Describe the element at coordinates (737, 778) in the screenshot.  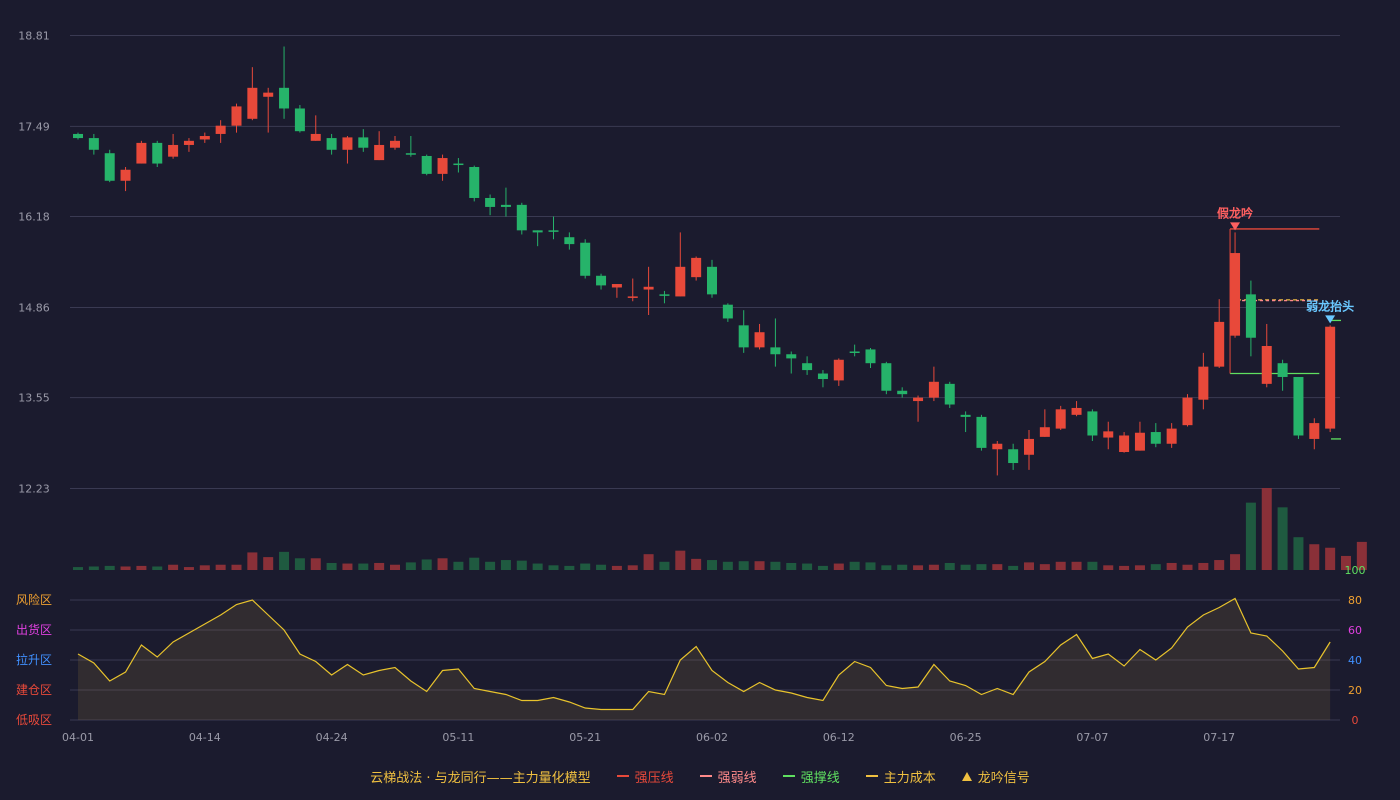
I see `legend-label: 强弱线` at that location.